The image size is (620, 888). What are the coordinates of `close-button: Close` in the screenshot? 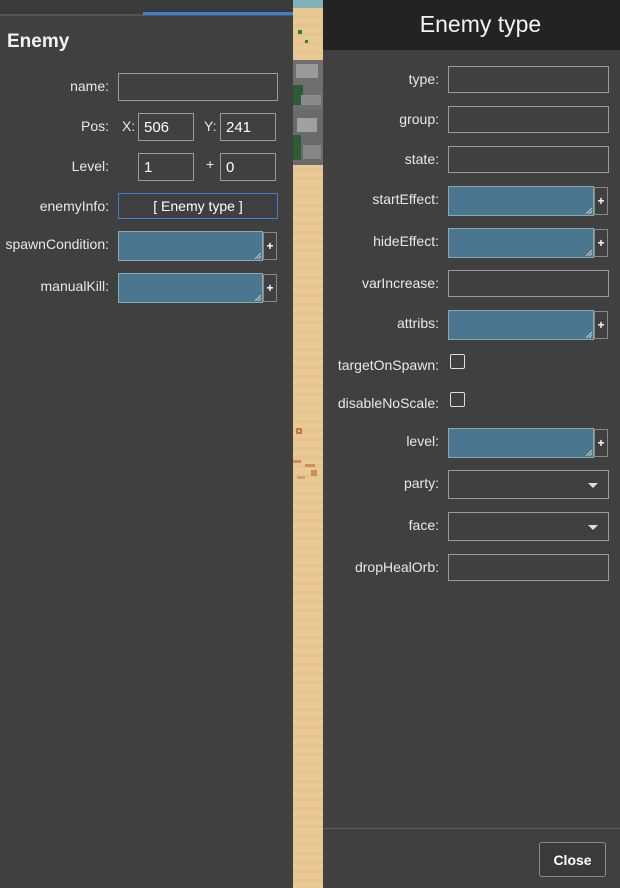 It's located at (572, 859).